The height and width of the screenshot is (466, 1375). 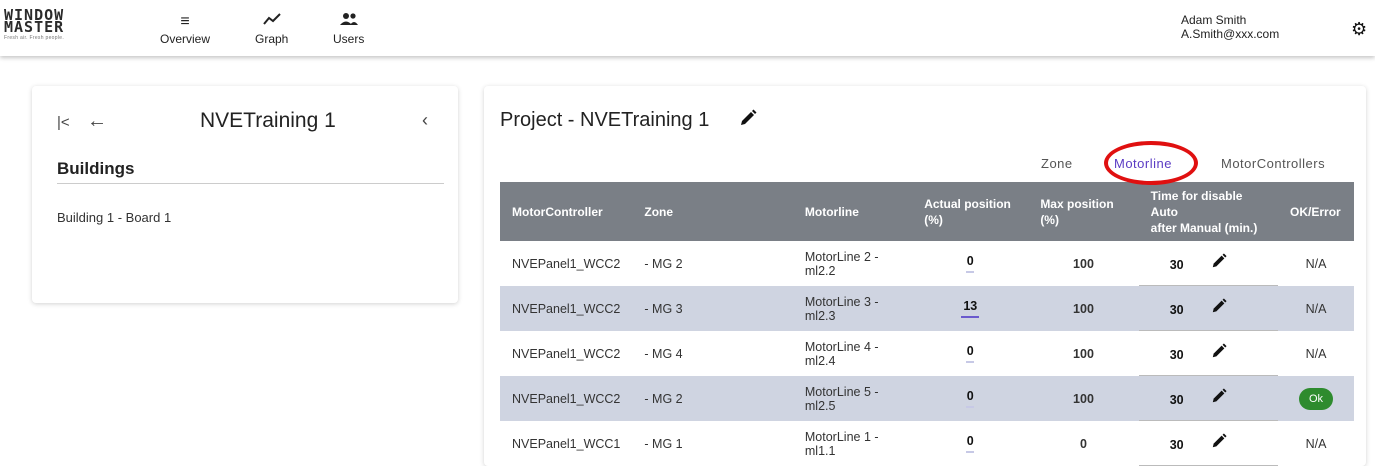 What do you see at coordinates (1057, 163) in the screenshot?
I see `tab-zone: Zone` at bounding box center [1057, 163].